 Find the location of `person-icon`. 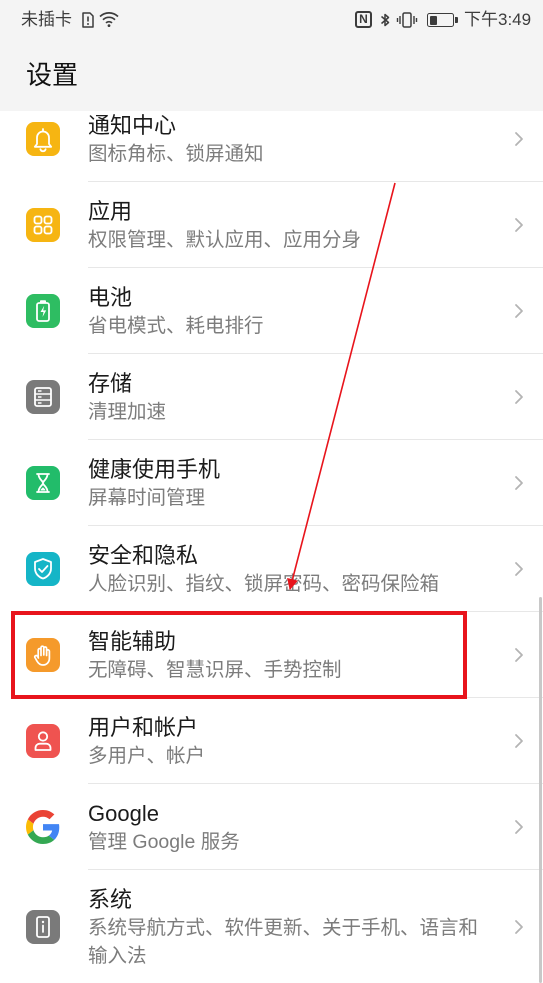

person-icon is located at coordinates (43, 741).